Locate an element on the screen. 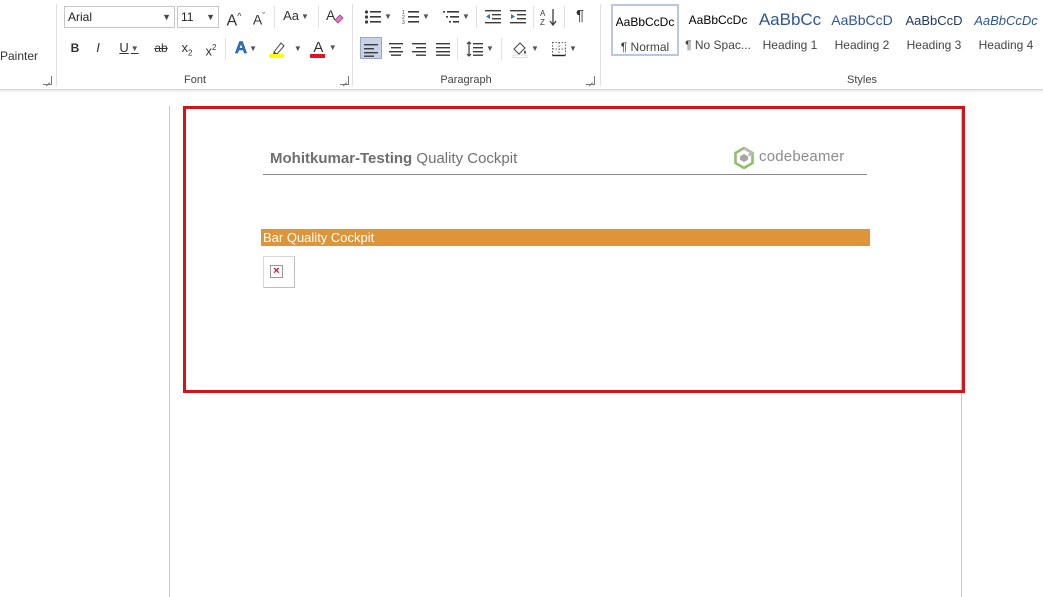  font-group-label: Font is located at coordinates (194, 80).